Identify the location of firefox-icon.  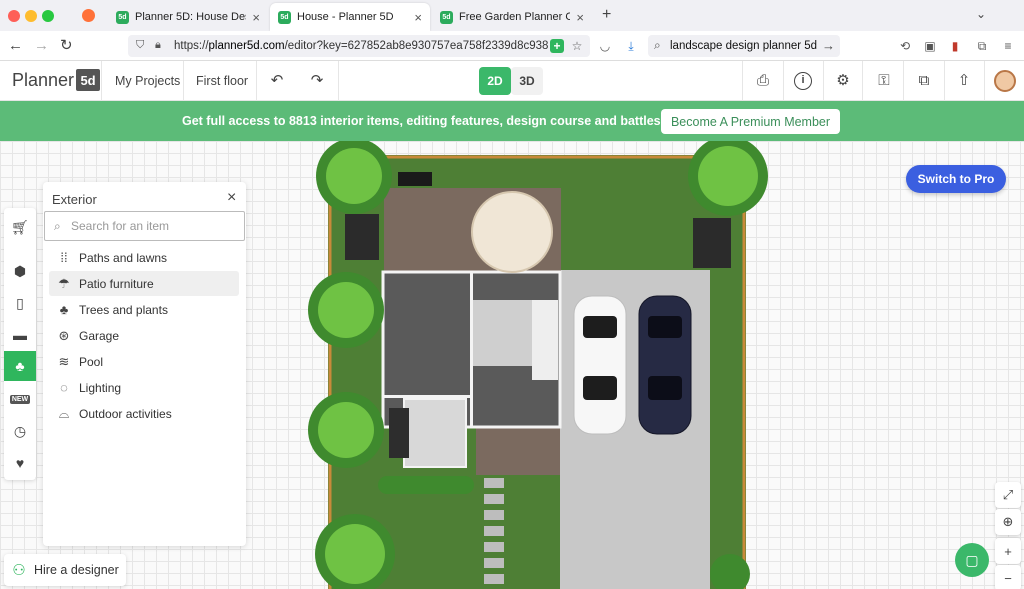
(88, 15).